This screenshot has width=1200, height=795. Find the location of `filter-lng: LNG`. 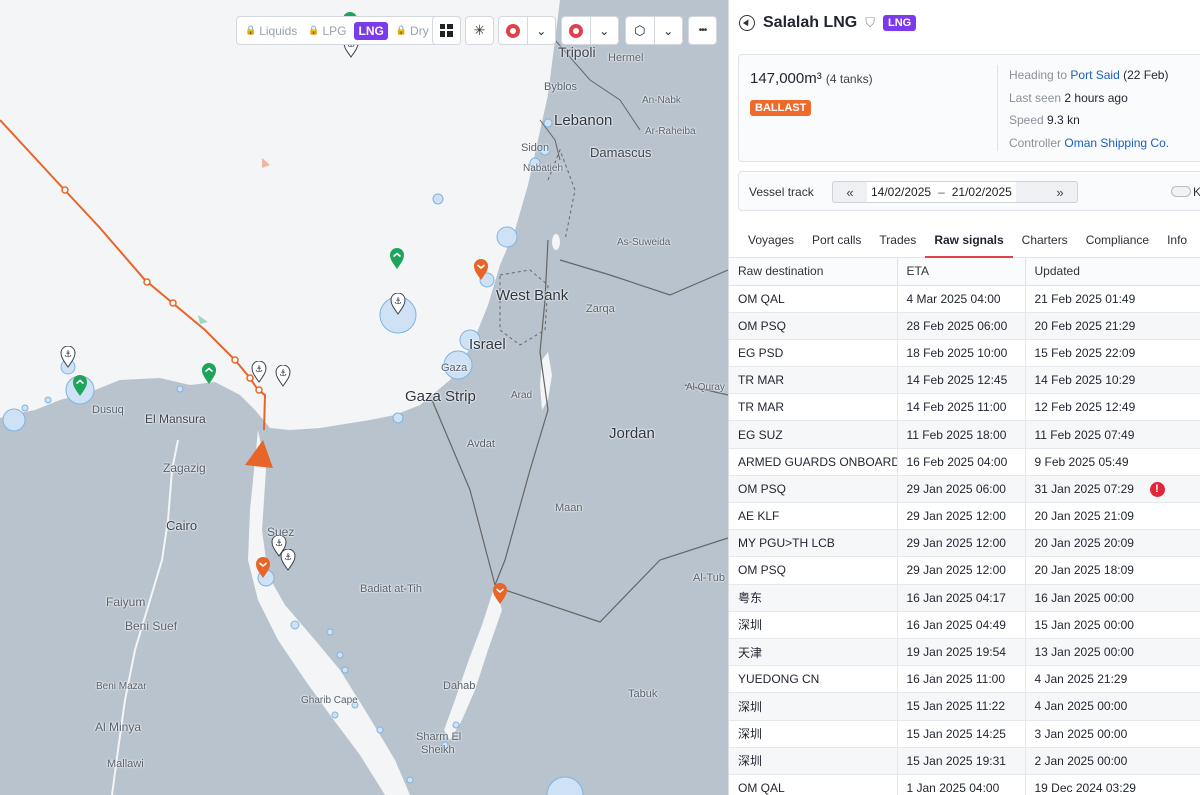

filter-lng: LNG is located at coordinates (371, 30).